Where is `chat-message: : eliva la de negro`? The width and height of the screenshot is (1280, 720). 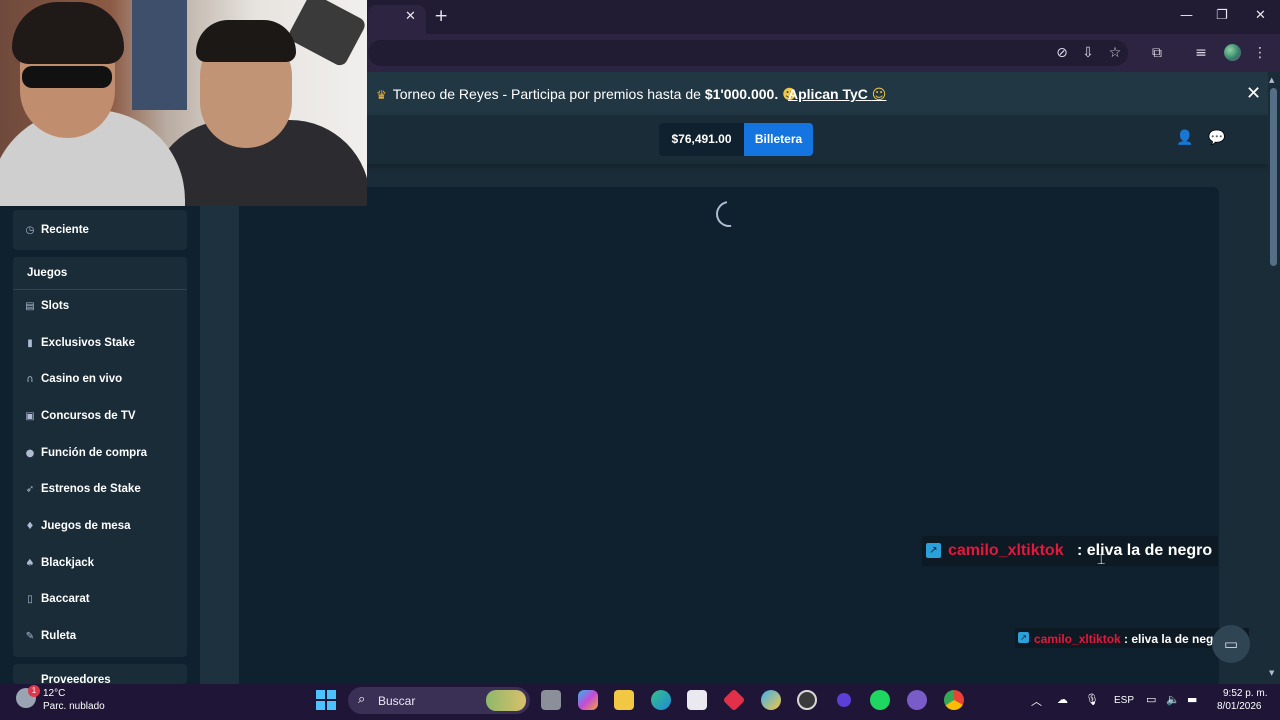 chat-message: : eliva la de negro is located at coordinates (1175, 639).